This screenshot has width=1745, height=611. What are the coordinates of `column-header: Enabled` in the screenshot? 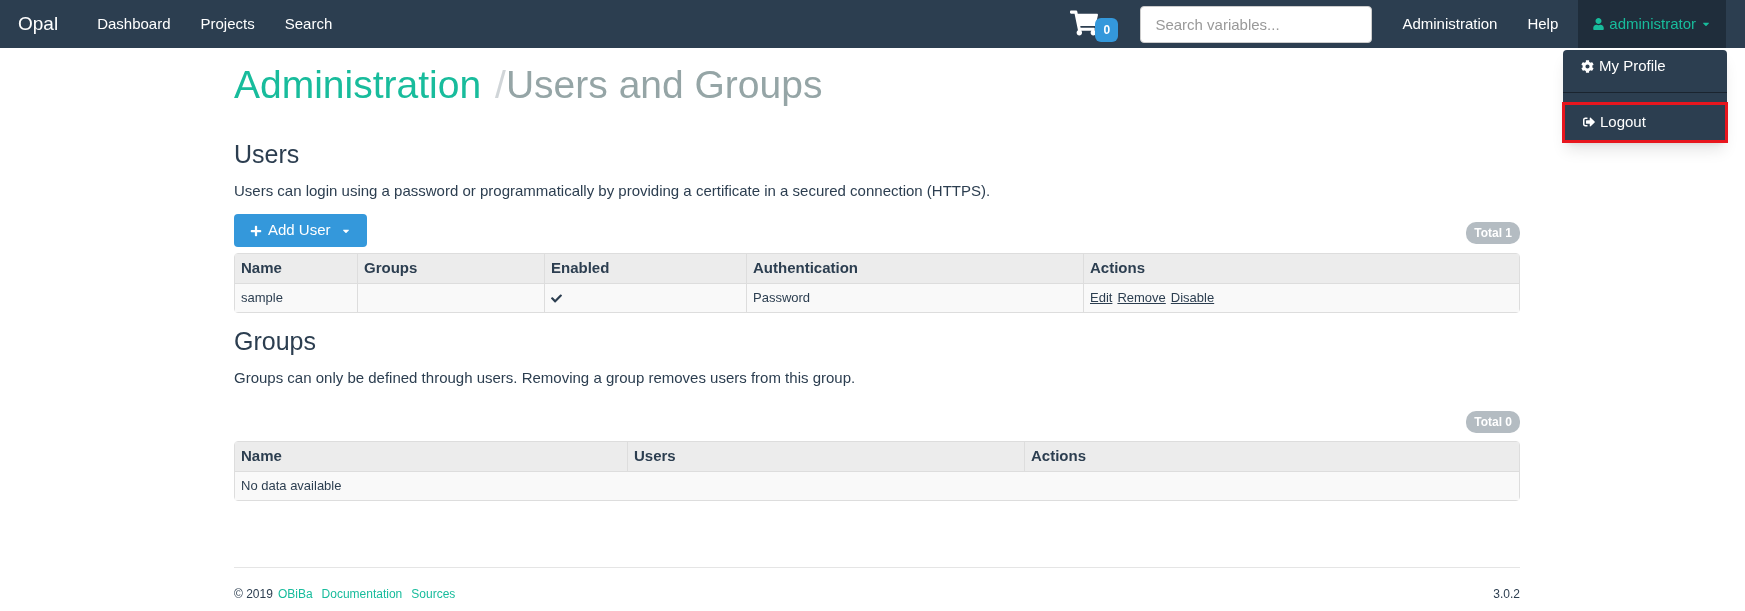 It's located at (645, 268).